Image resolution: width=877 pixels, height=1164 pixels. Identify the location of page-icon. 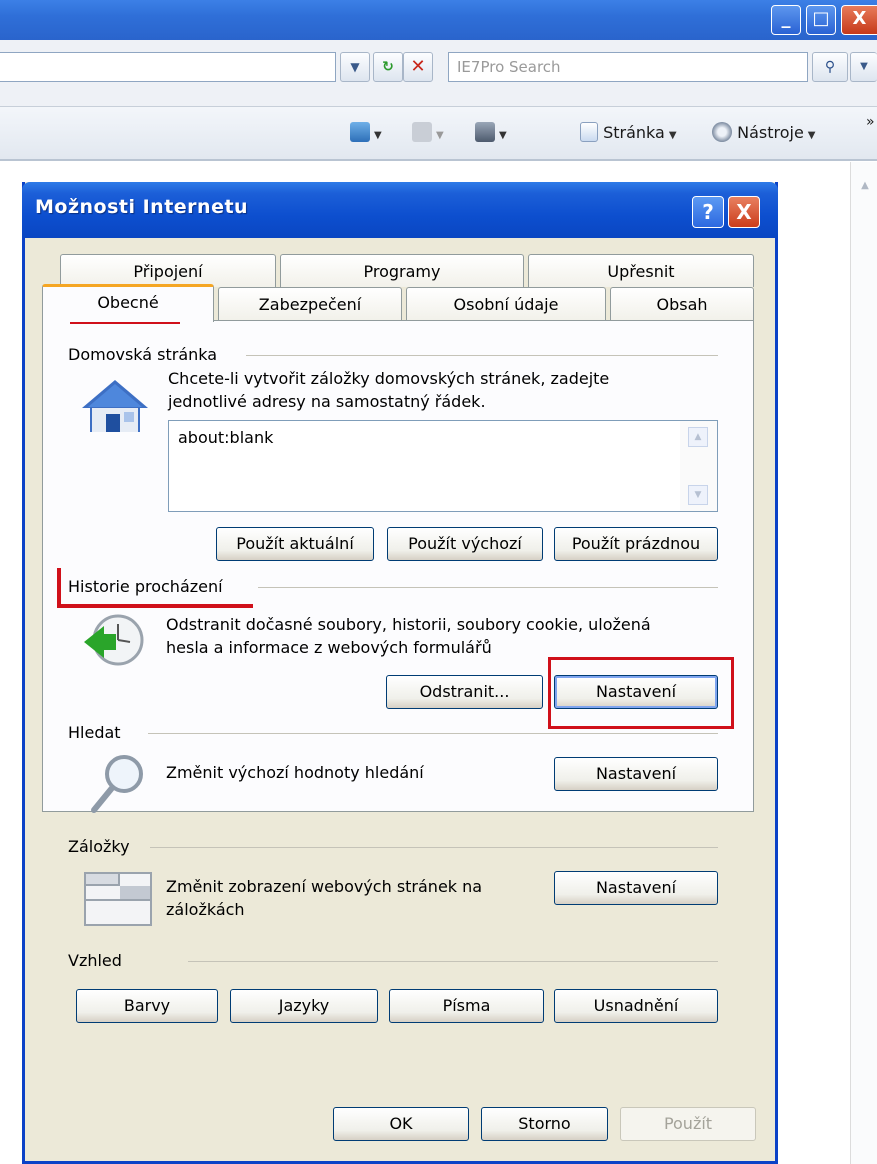
(589, 132).